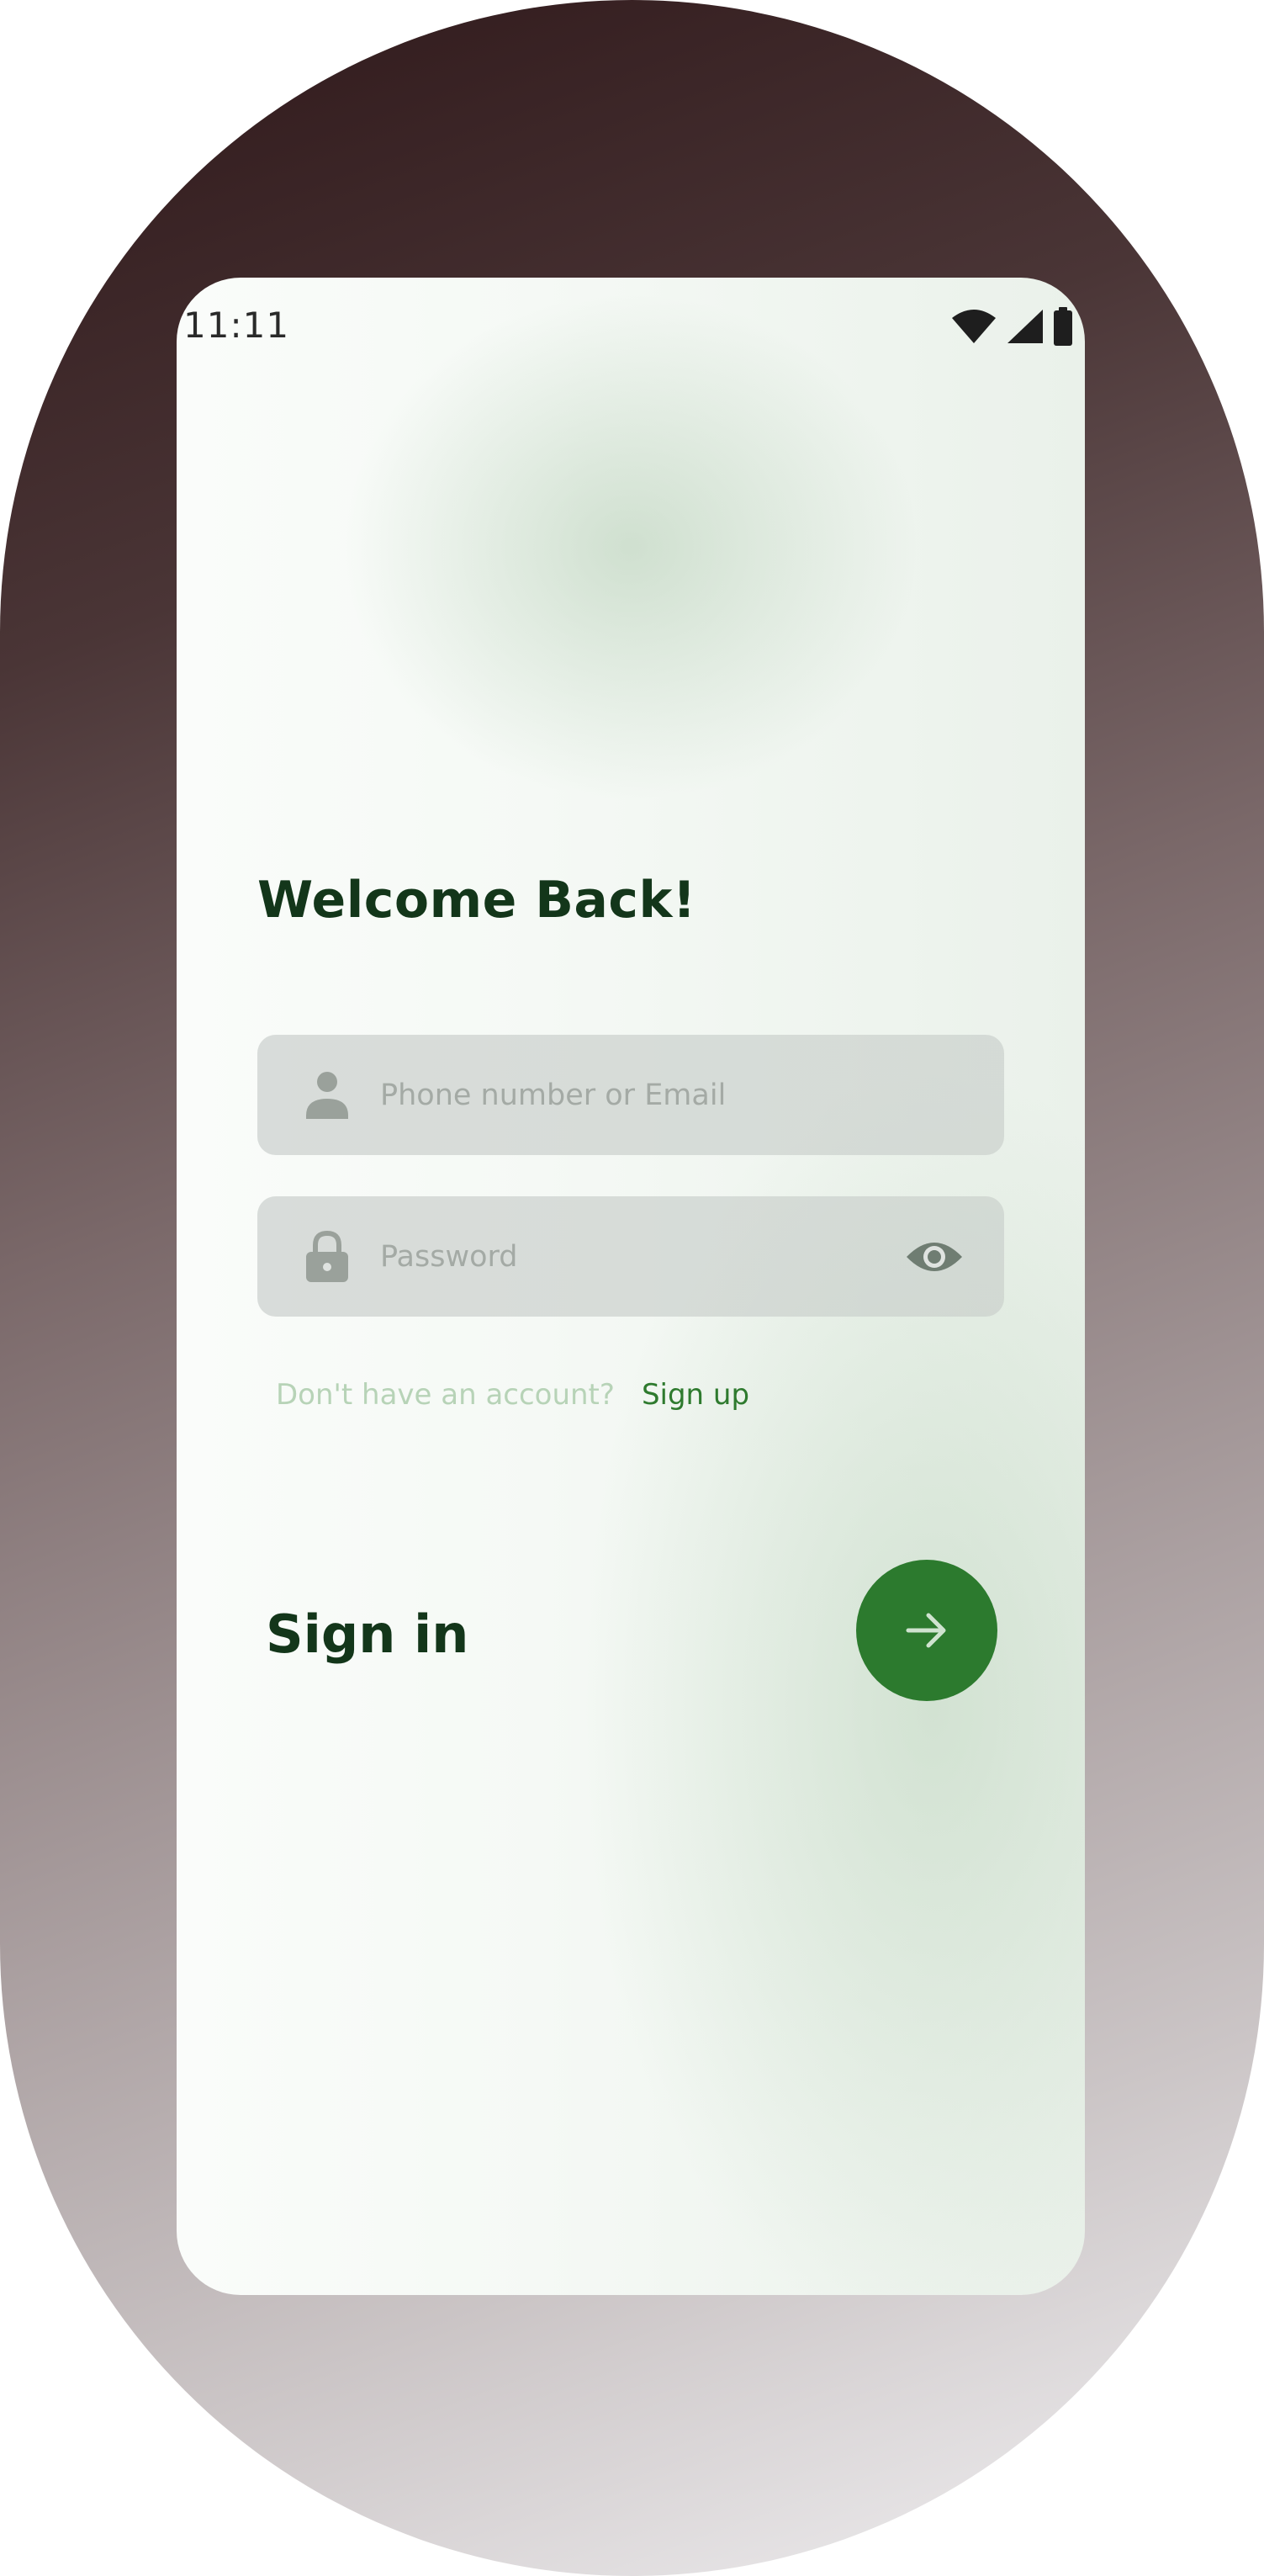  Describe the element at coordinates (236, 325) in the screenshot. I see `status-time: 11:11` at that location.